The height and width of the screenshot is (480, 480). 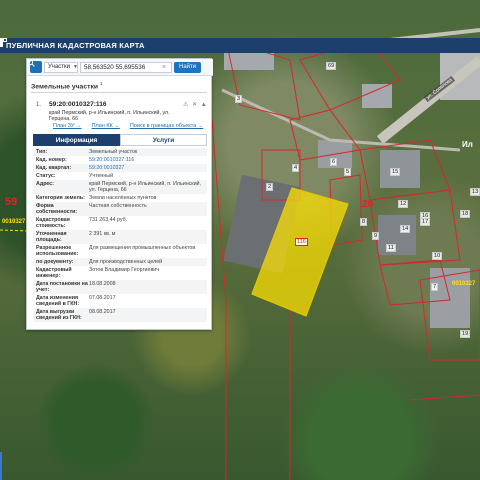 What do you see at coordinates (120, 315) in the screenshot?
I see `info-row: Дата выгрузки сведений из ГКН: 08.08.2017` at bounding box center [120, 315].